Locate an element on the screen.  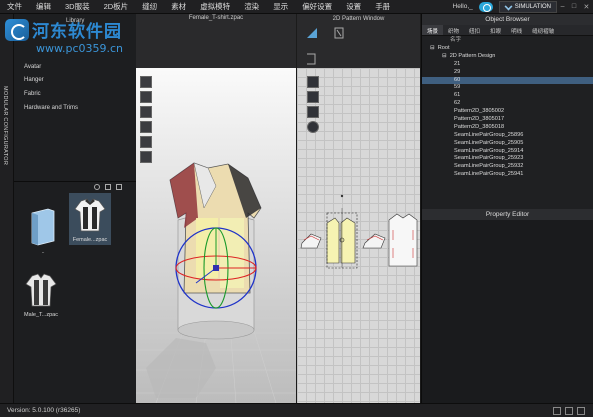
object-browser-tab: 缝纫褶皱 is located at coordinates (543, 30).